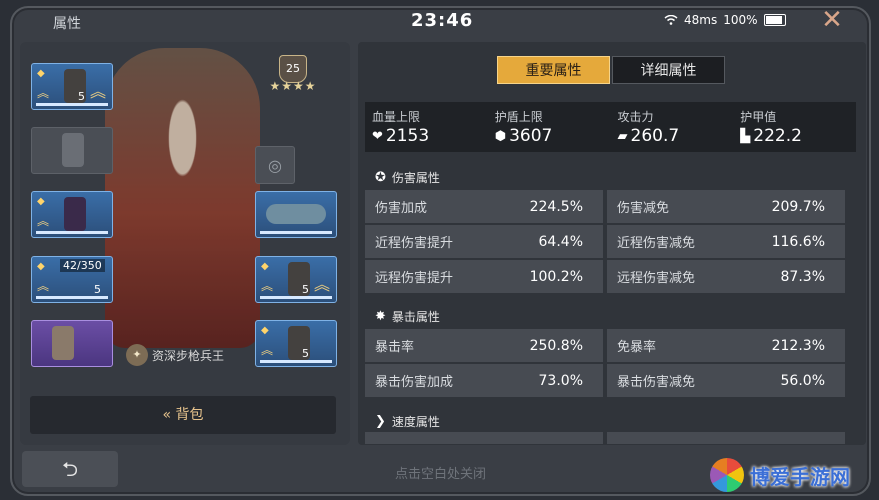 The height and width of the screenshot is (500, 879). I want to click on stat-label: 护甲值, so click(758, 117).